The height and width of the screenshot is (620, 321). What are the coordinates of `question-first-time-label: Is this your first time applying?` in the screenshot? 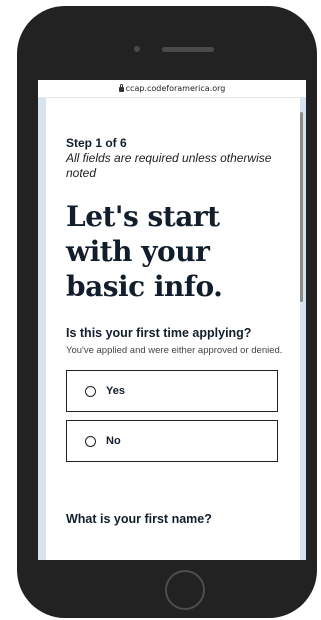 It's located at (159, 333).